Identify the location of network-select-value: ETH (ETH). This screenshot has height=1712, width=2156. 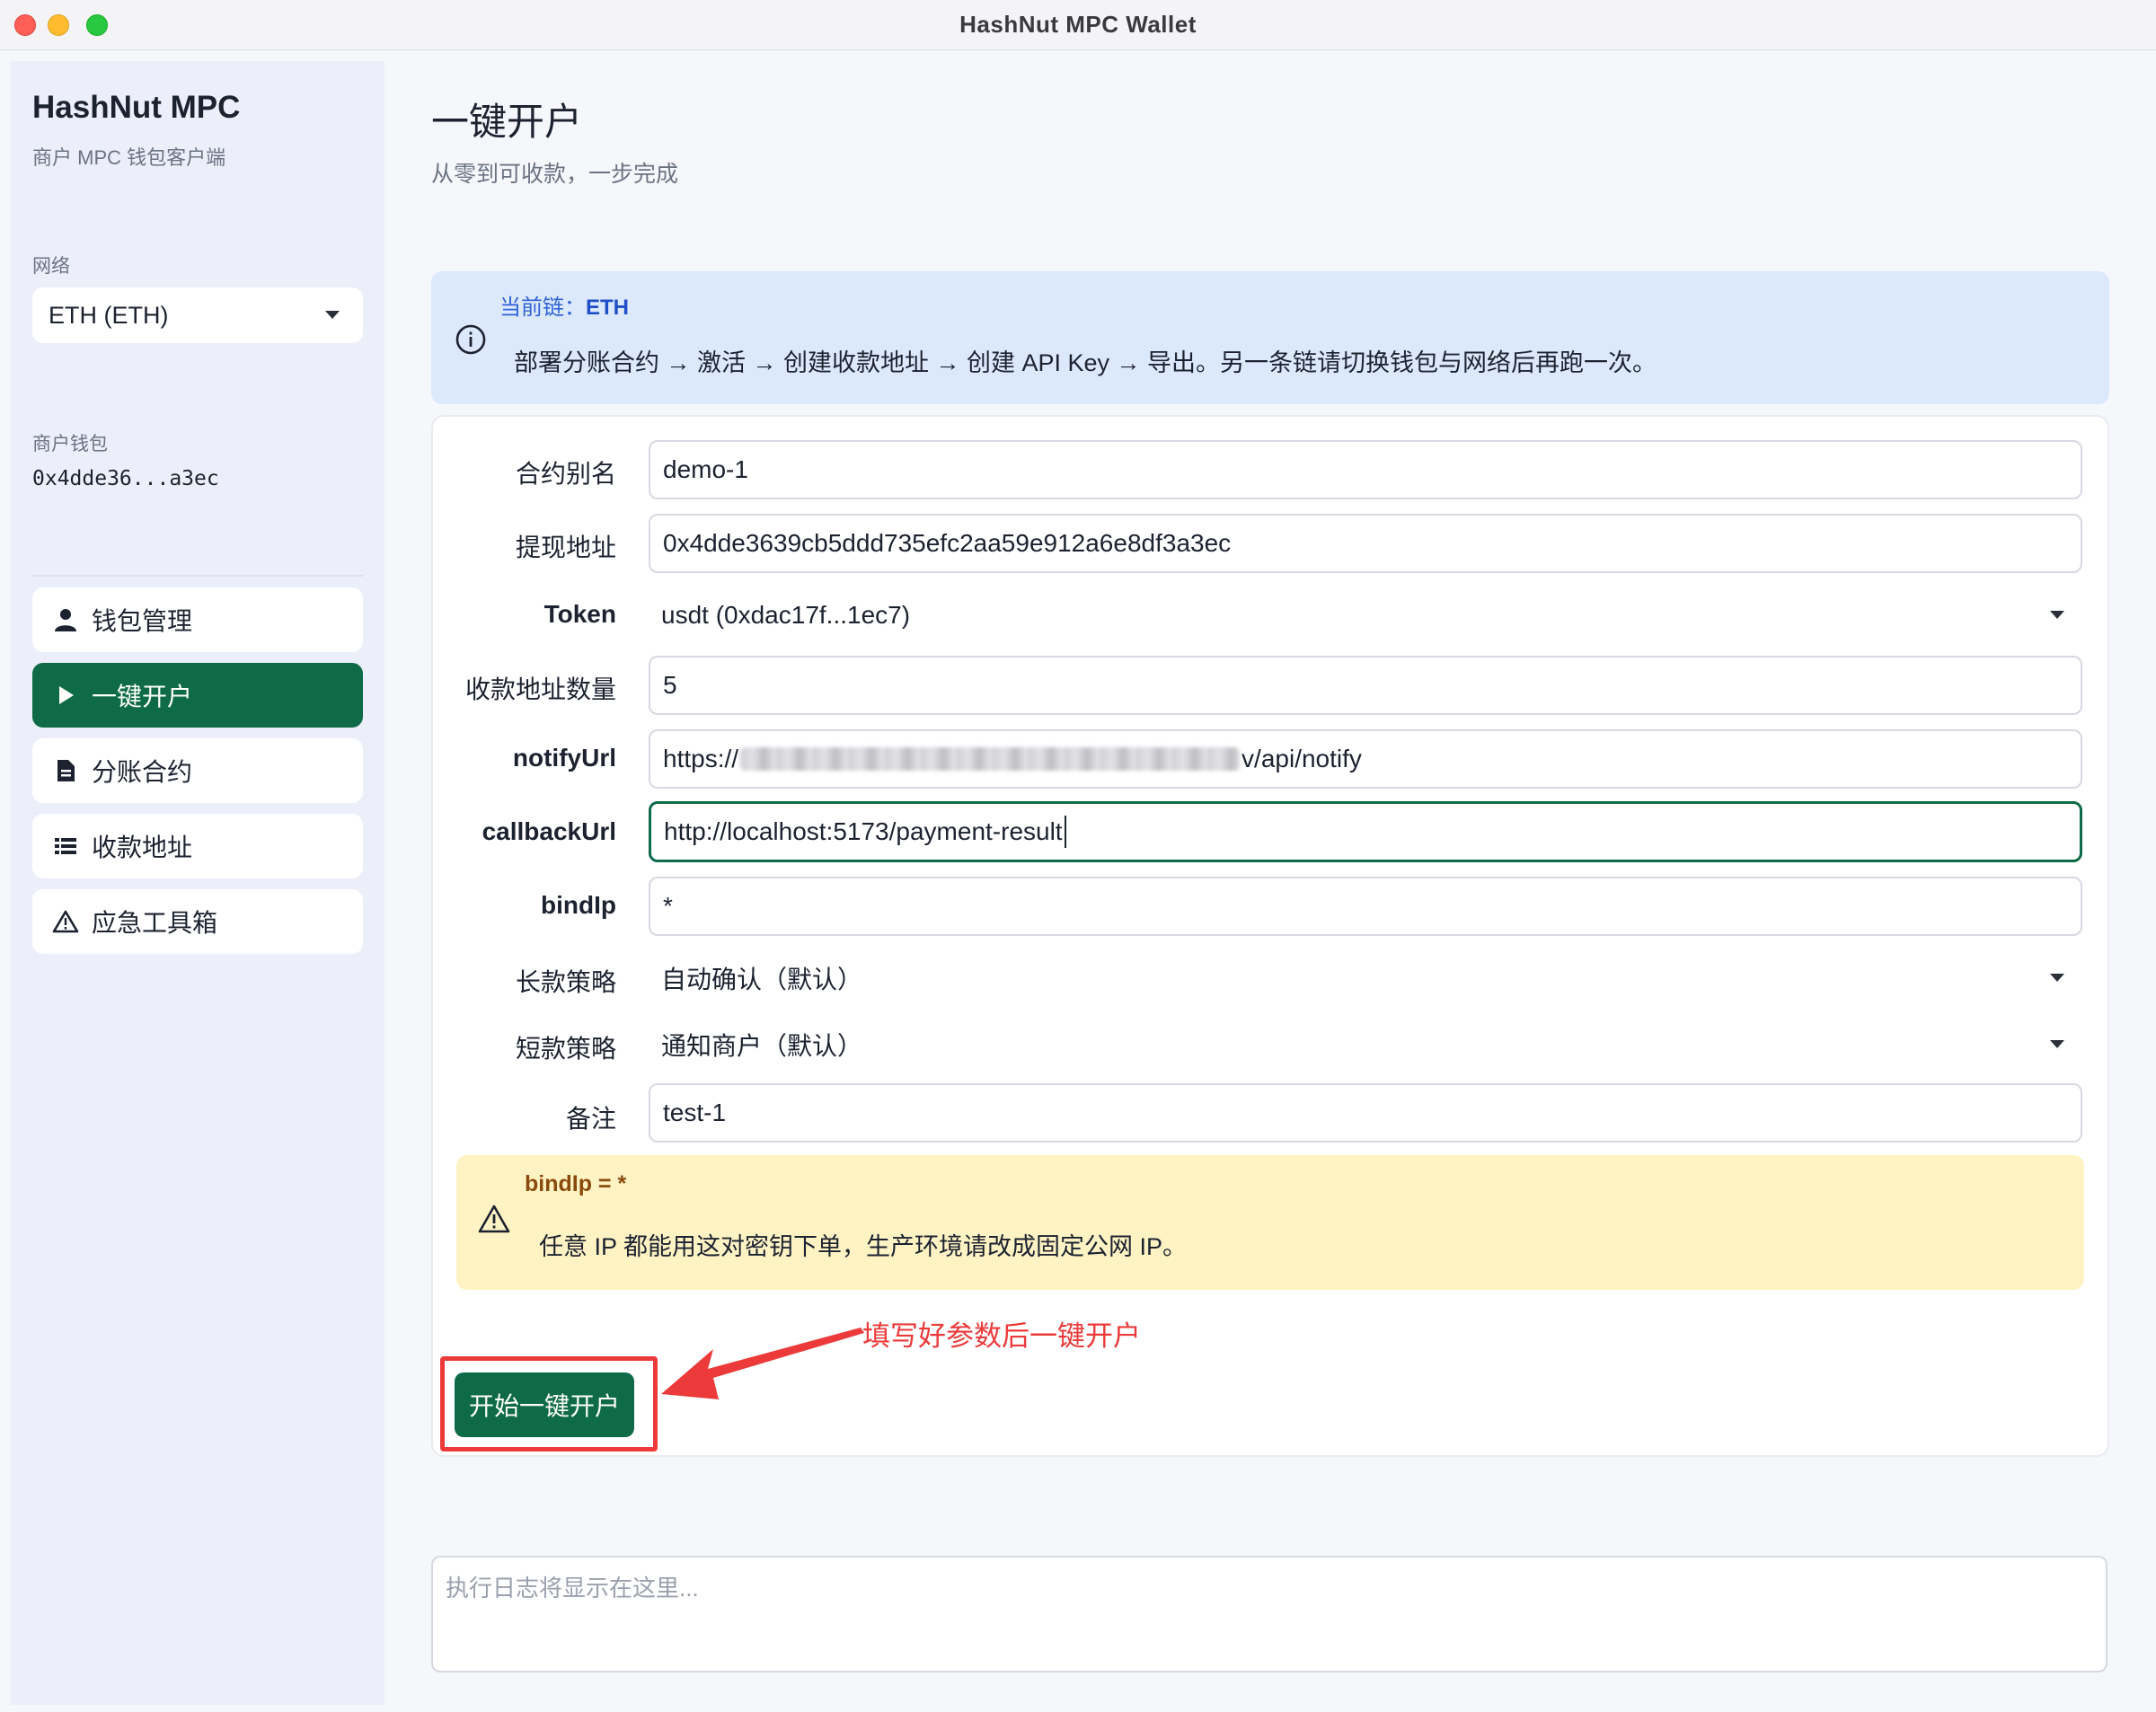
(109, 315).